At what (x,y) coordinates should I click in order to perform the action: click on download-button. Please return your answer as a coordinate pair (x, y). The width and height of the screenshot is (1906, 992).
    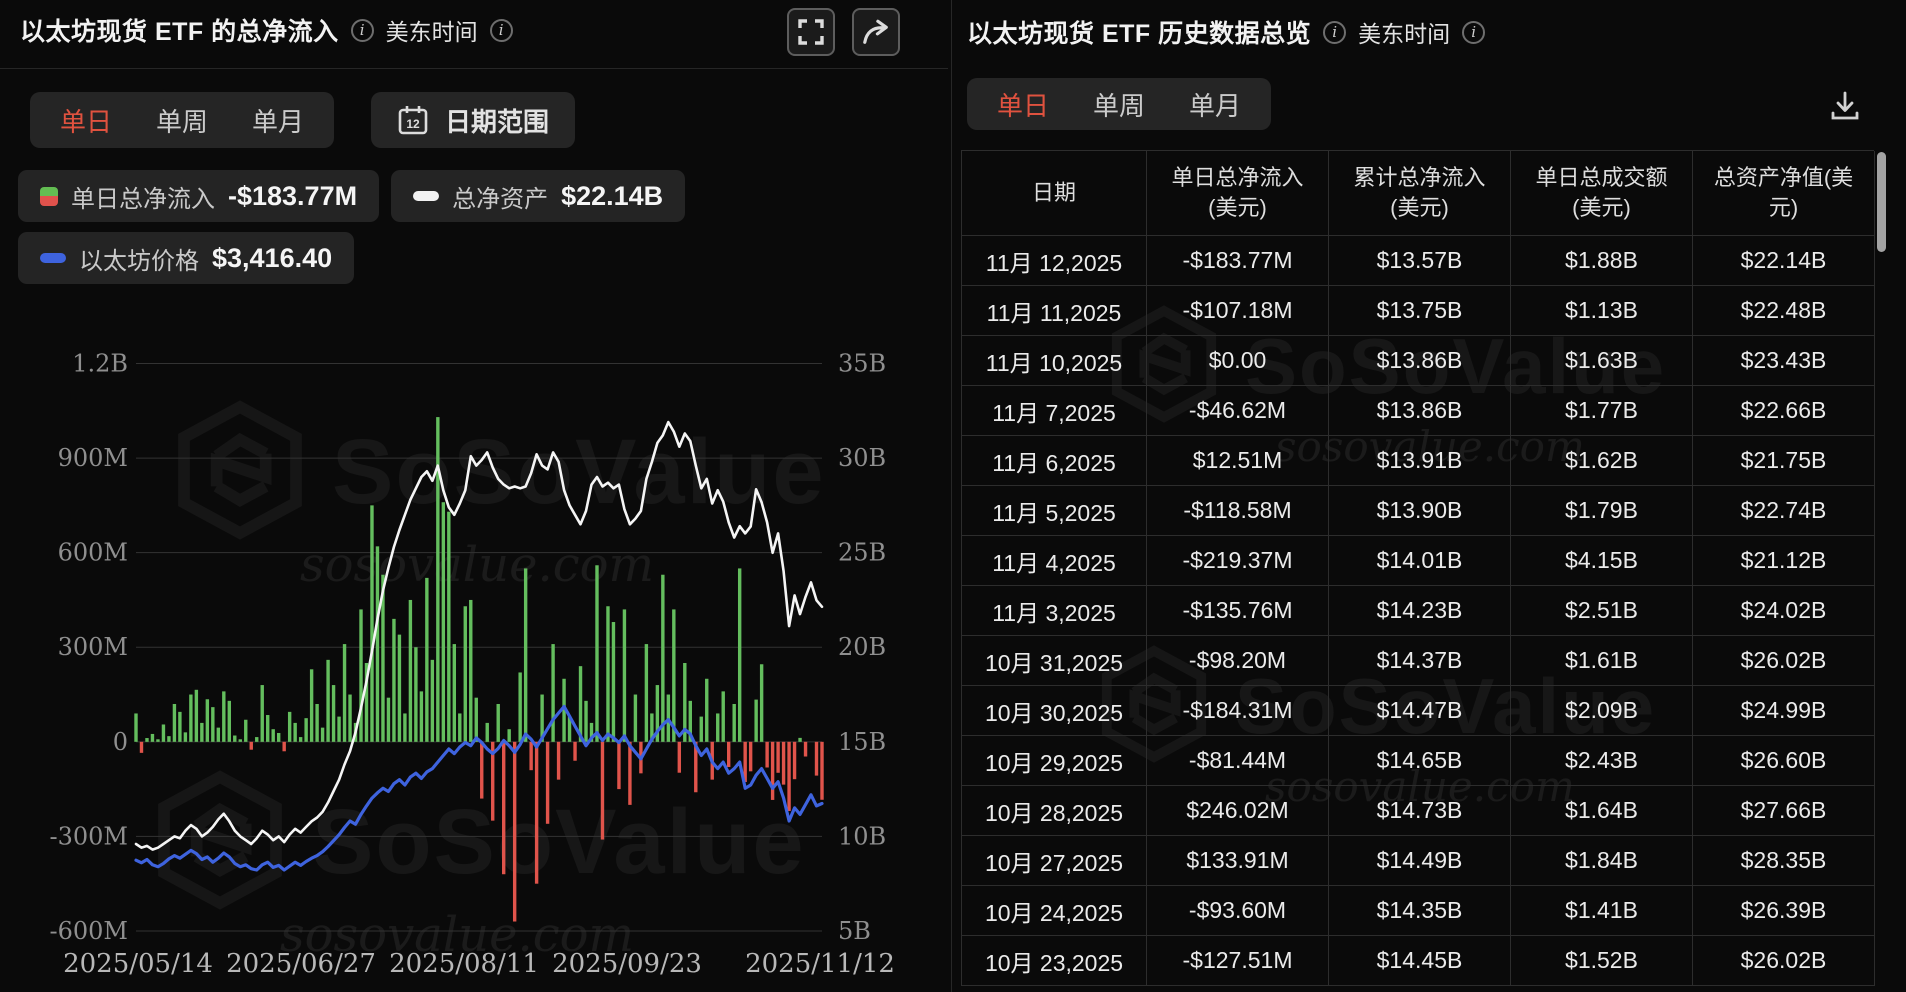
    Looking at the image, I should click on (1845, 106).